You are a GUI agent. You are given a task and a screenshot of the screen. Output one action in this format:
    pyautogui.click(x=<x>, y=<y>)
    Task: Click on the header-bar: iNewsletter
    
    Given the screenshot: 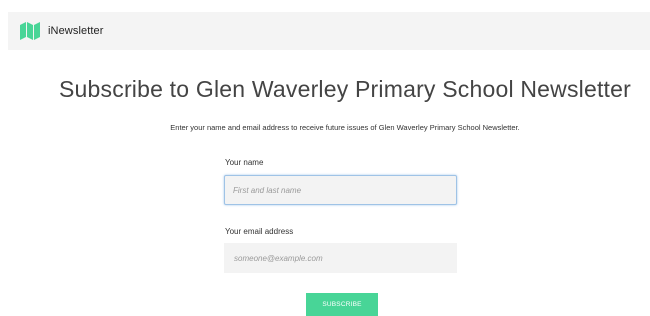 What is the action you would take?
    pyautogui.click(x=329, y=31)
    